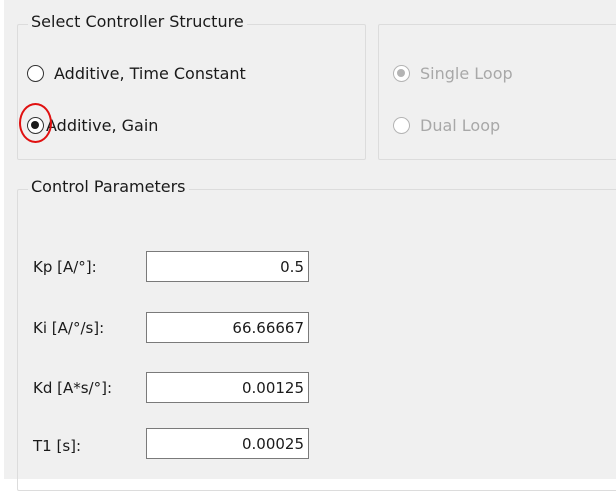 Image resolution: width=616 pixels, height=491 pixels. Describe the element at coordinates (108, 186) in the screenshot. I see `control-parameters-title: Control Parameters` at that location.